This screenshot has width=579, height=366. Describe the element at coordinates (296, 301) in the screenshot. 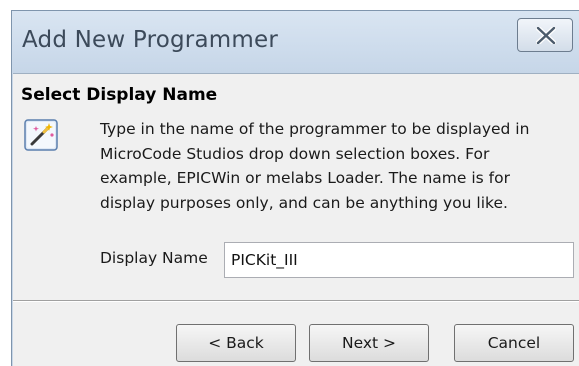

I see `button-separator` at that location.